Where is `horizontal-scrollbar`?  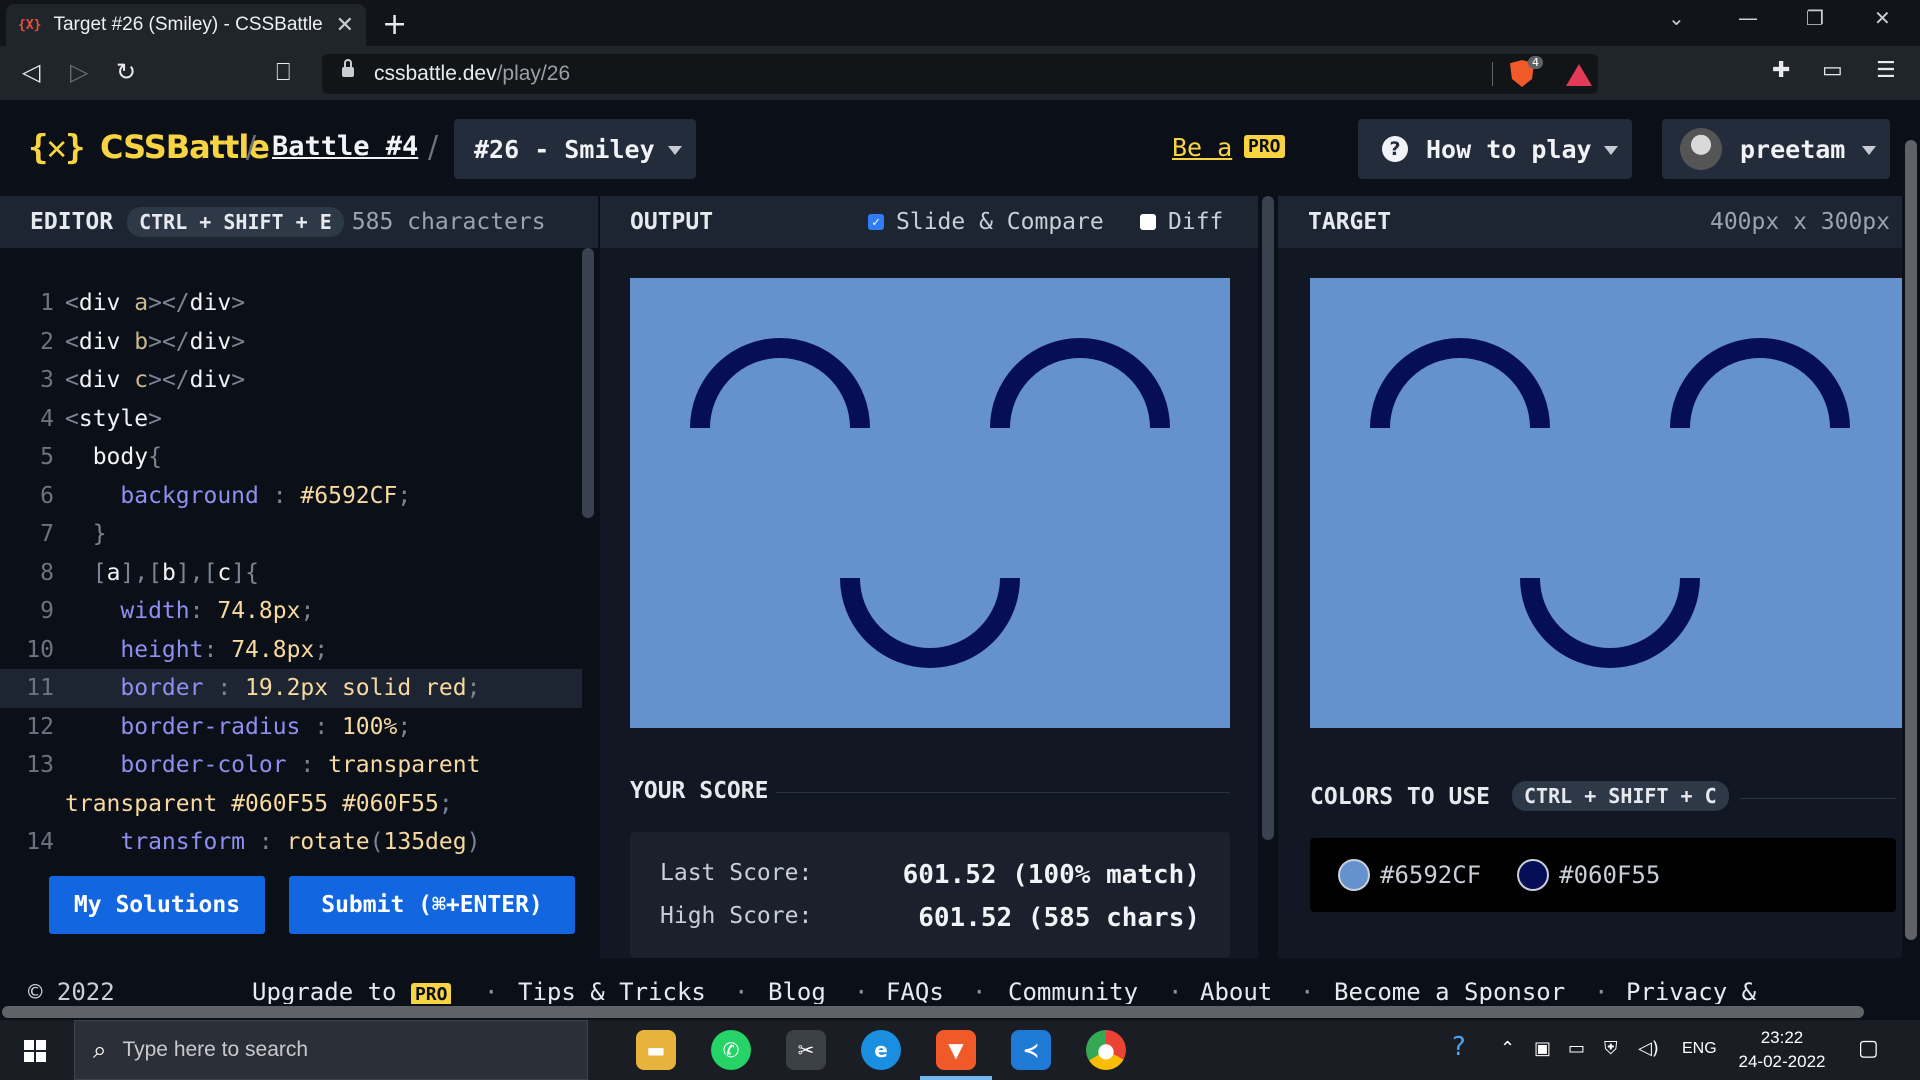
horizontal-scrollbar is located at coordinates (960, 1012).